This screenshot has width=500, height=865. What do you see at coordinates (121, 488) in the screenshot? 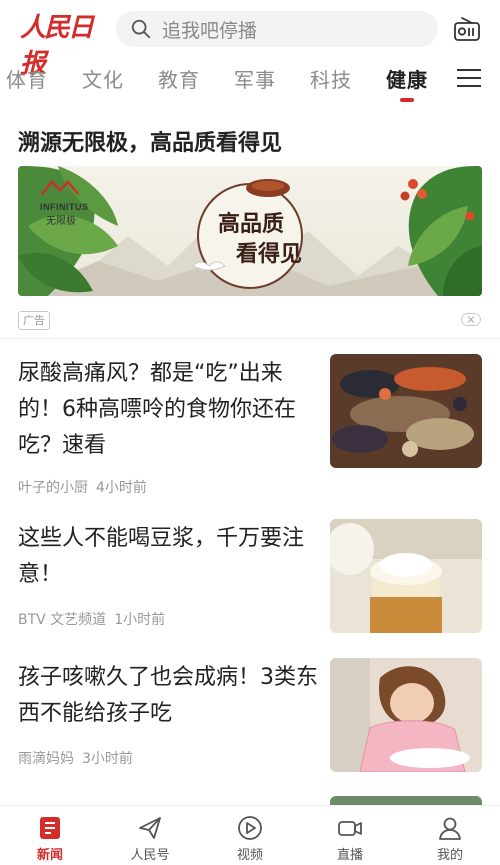
I see `news-time: 4小时前` at bounding box center [121, 488].